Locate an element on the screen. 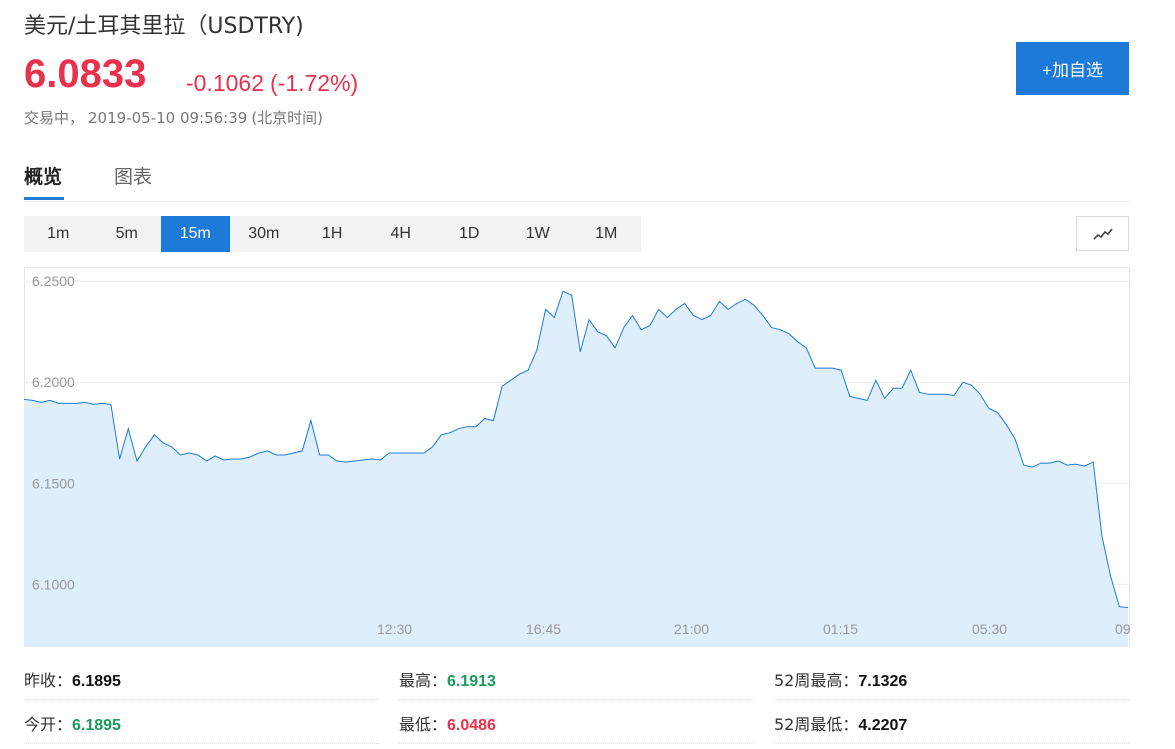  stat-label: 最高： is located at coordinates (423, 680).